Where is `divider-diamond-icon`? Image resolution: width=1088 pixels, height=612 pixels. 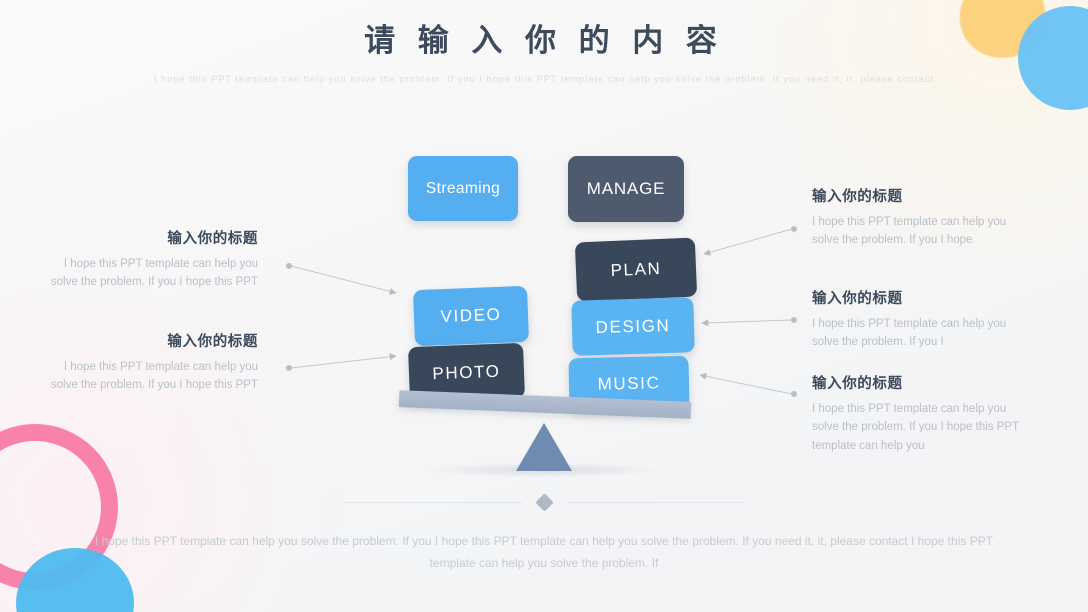 divider-diamond-icon is located at coordinates (544, 502).